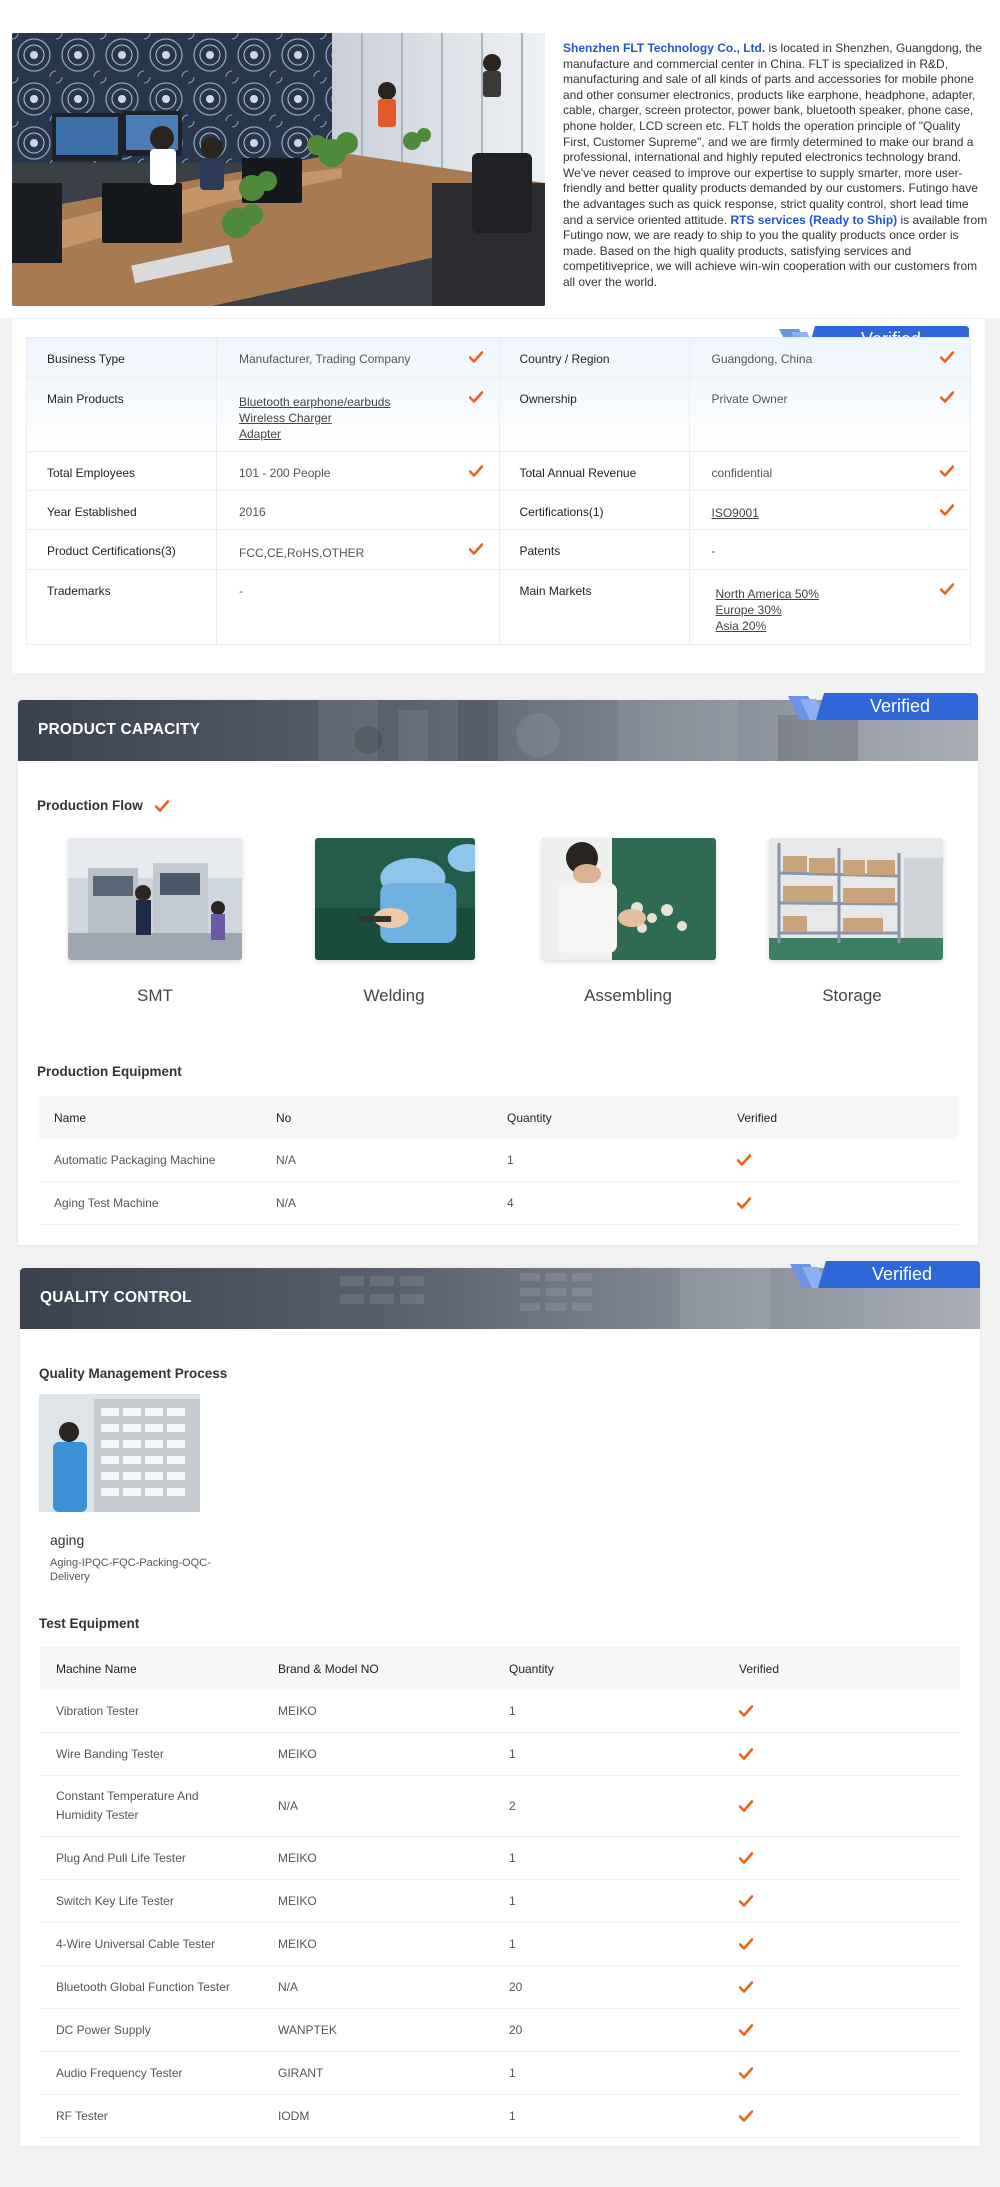  I want to click on table-cell: Audio Frequency Tester, so click(119, 2072).